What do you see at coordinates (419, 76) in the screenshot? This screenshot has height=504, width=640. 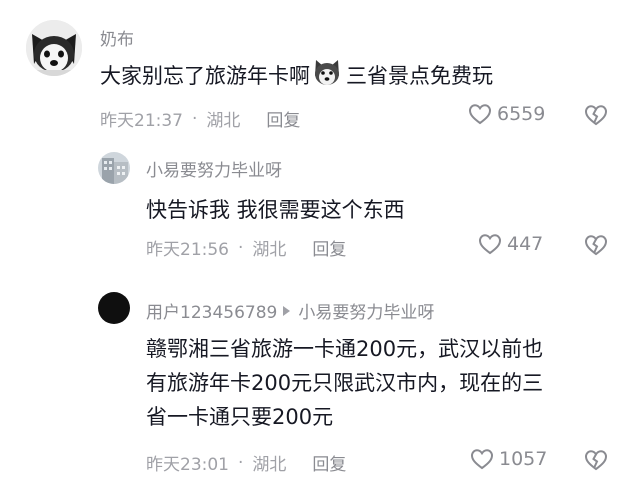 I see `comment-text-part: 三省景点免费玩` at bounding box center [419, 76].